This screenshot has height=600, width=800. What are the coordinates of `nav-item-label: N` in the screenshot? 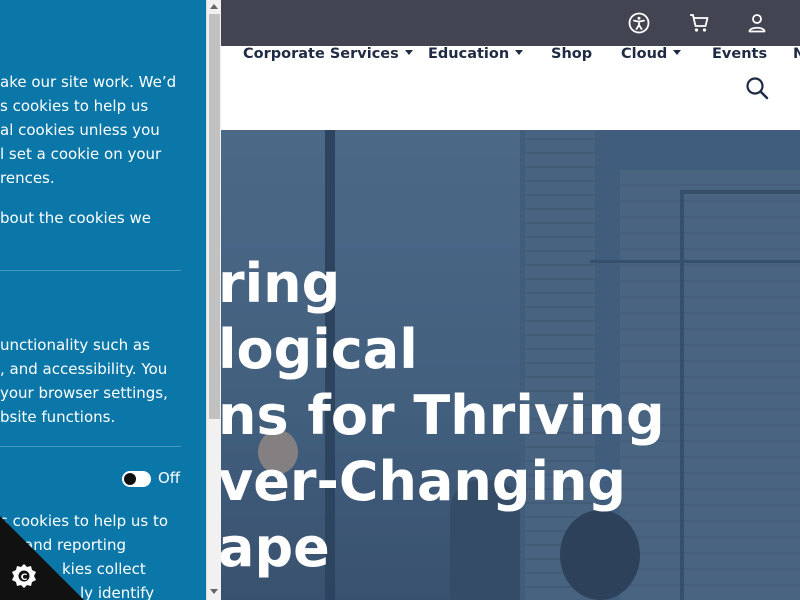 It's located at (796, 54).